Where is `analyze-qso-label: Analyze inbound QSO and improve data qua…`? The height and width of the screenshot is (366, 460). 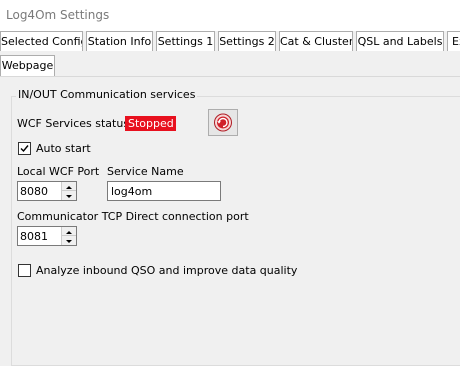
analyze-qso-label: Analyze inbound QSO and improve data qua… is located at coordinates (167, 270).